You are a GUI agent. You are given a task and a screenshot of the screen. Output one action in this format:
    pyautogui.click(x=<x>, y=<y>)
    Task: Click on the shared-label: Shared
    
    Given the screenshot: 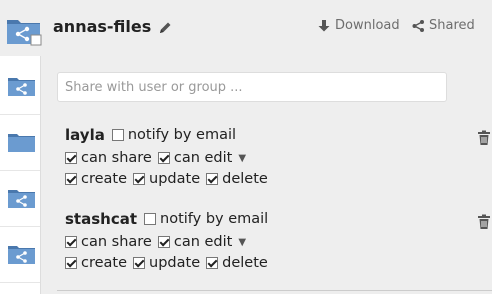 What is the action you would take?
    pyautogui.click(x=452, y=25)
    